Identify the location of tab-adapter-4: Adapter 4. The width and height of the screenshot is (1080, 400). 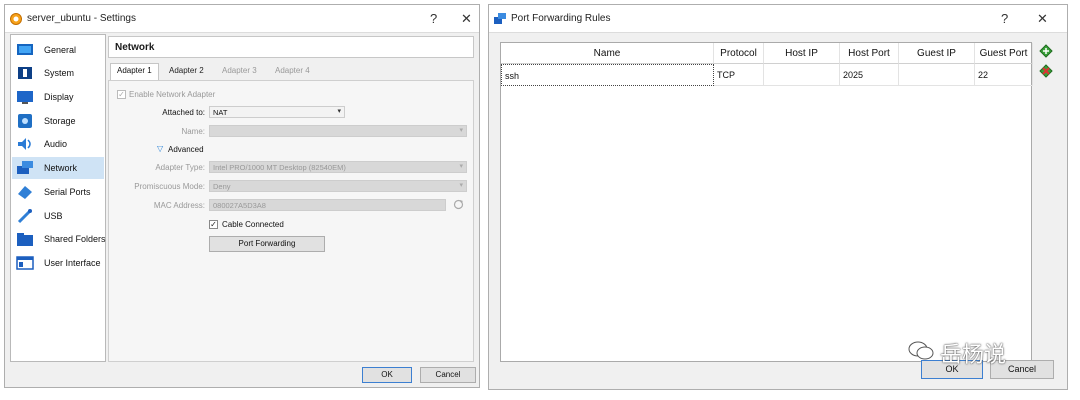
(292, 73).